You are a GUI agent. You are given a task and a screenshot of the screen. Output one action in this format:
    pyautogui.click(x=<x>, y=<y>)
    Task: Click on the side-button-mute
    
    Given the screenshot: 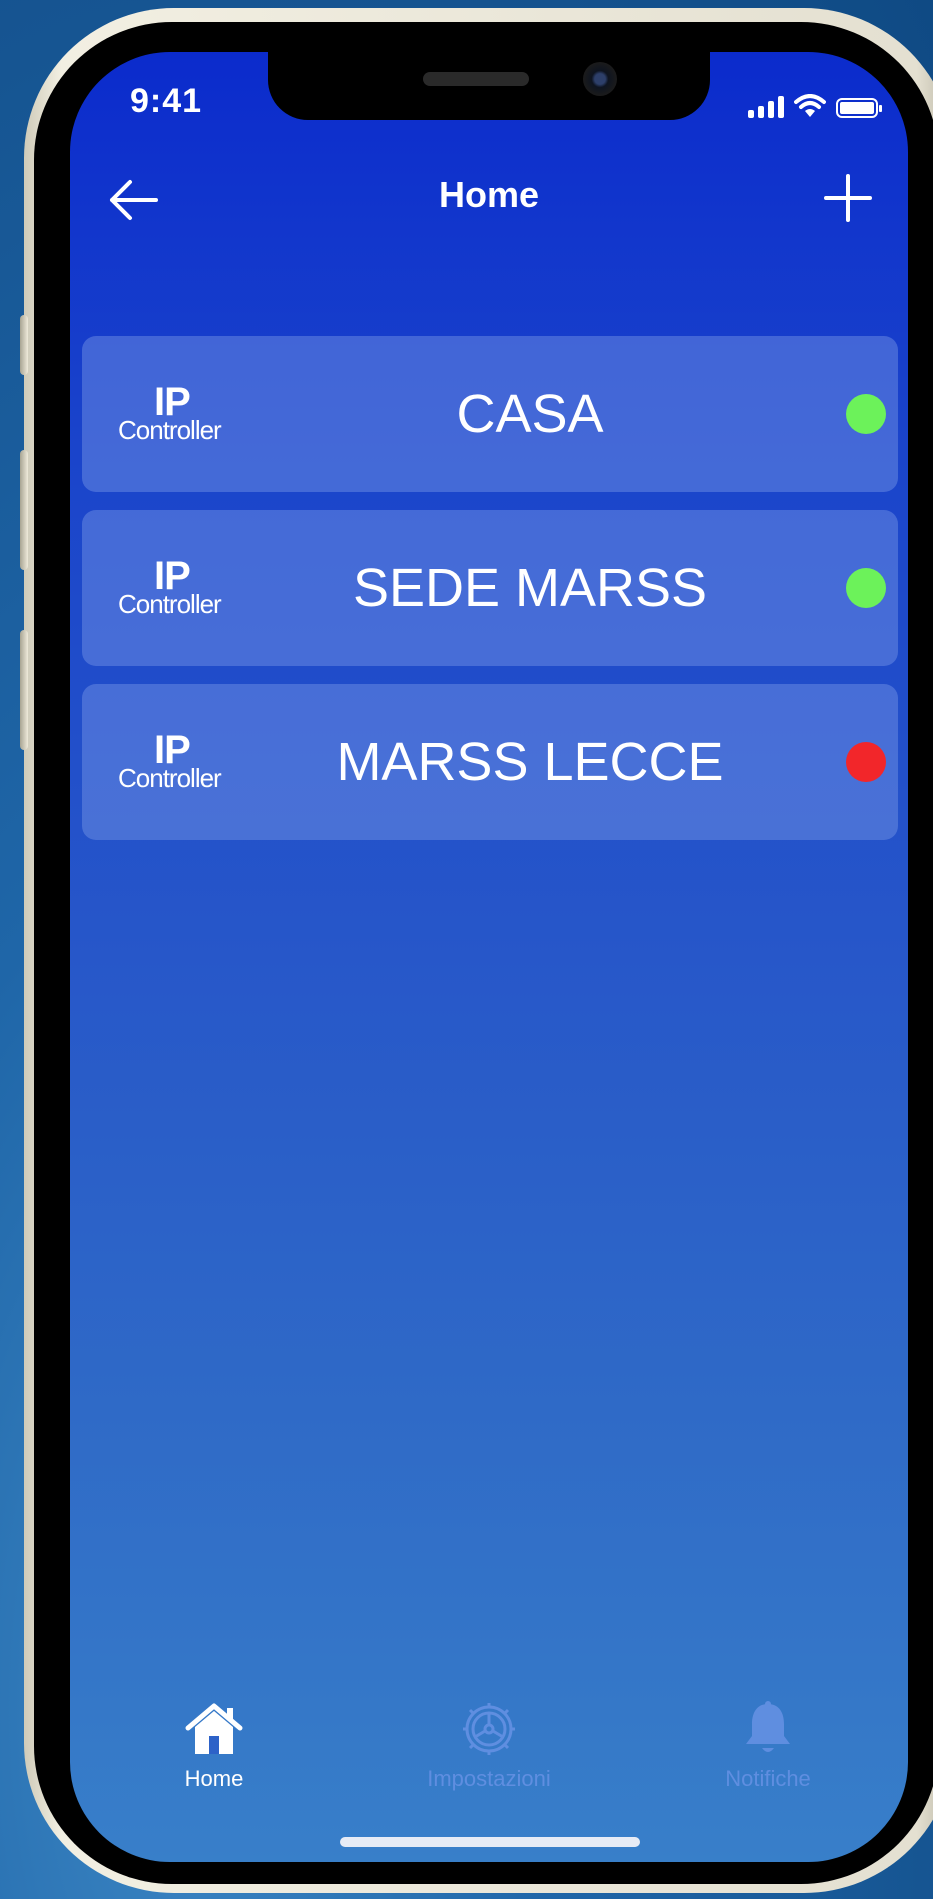 What is the action you would take?
    pyautogui.click(x=24, y=345)
    